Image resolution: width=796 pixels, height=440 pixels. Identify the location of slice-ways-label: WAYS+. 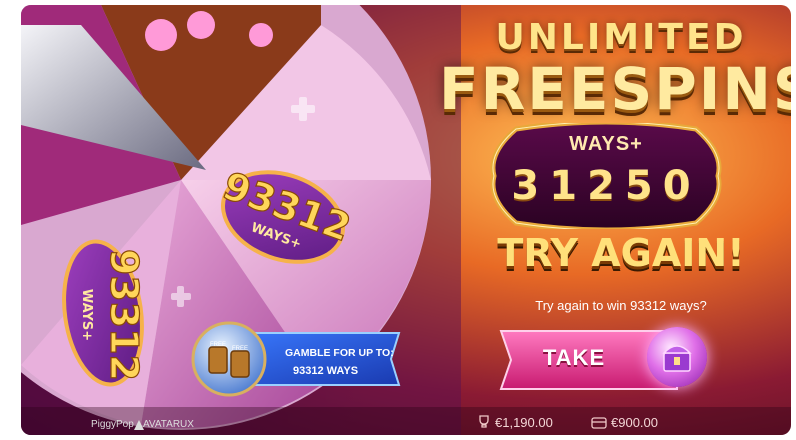
(86, 315).